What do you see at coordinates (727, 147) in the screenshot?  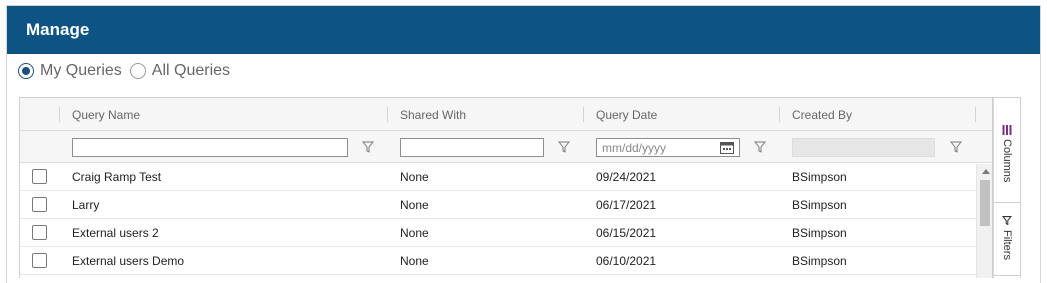 I see `calendar-icon` at bounding box center [727, 147].